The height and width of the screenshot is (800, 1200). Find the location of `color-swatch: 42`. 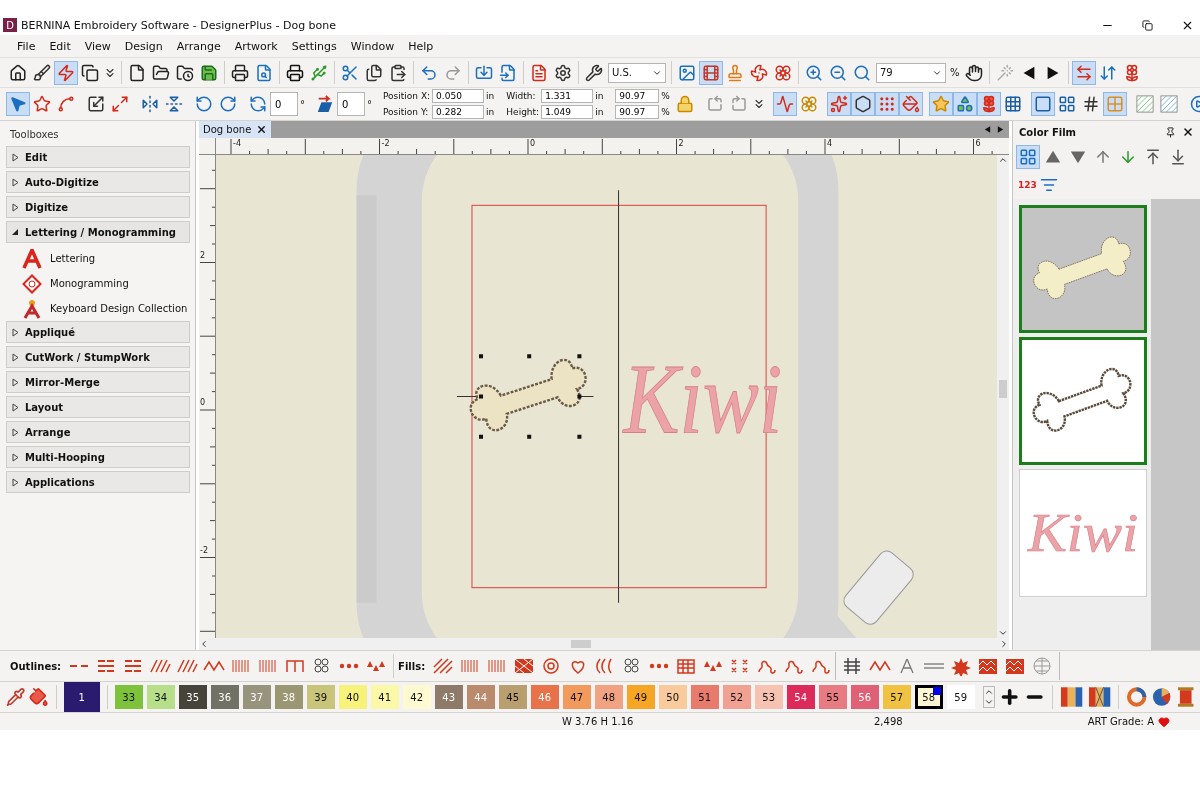

color-swatch: 42 is located at coordinates (416, 697).